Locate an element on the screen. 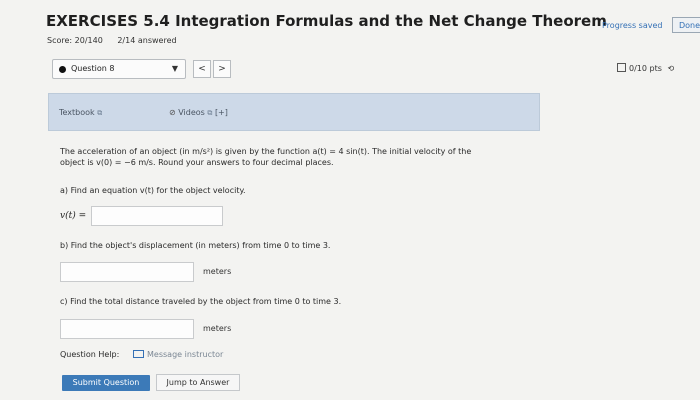 This screenshot has height=400, width=700. velocity-answer-input is located at coordinates (157, 216).